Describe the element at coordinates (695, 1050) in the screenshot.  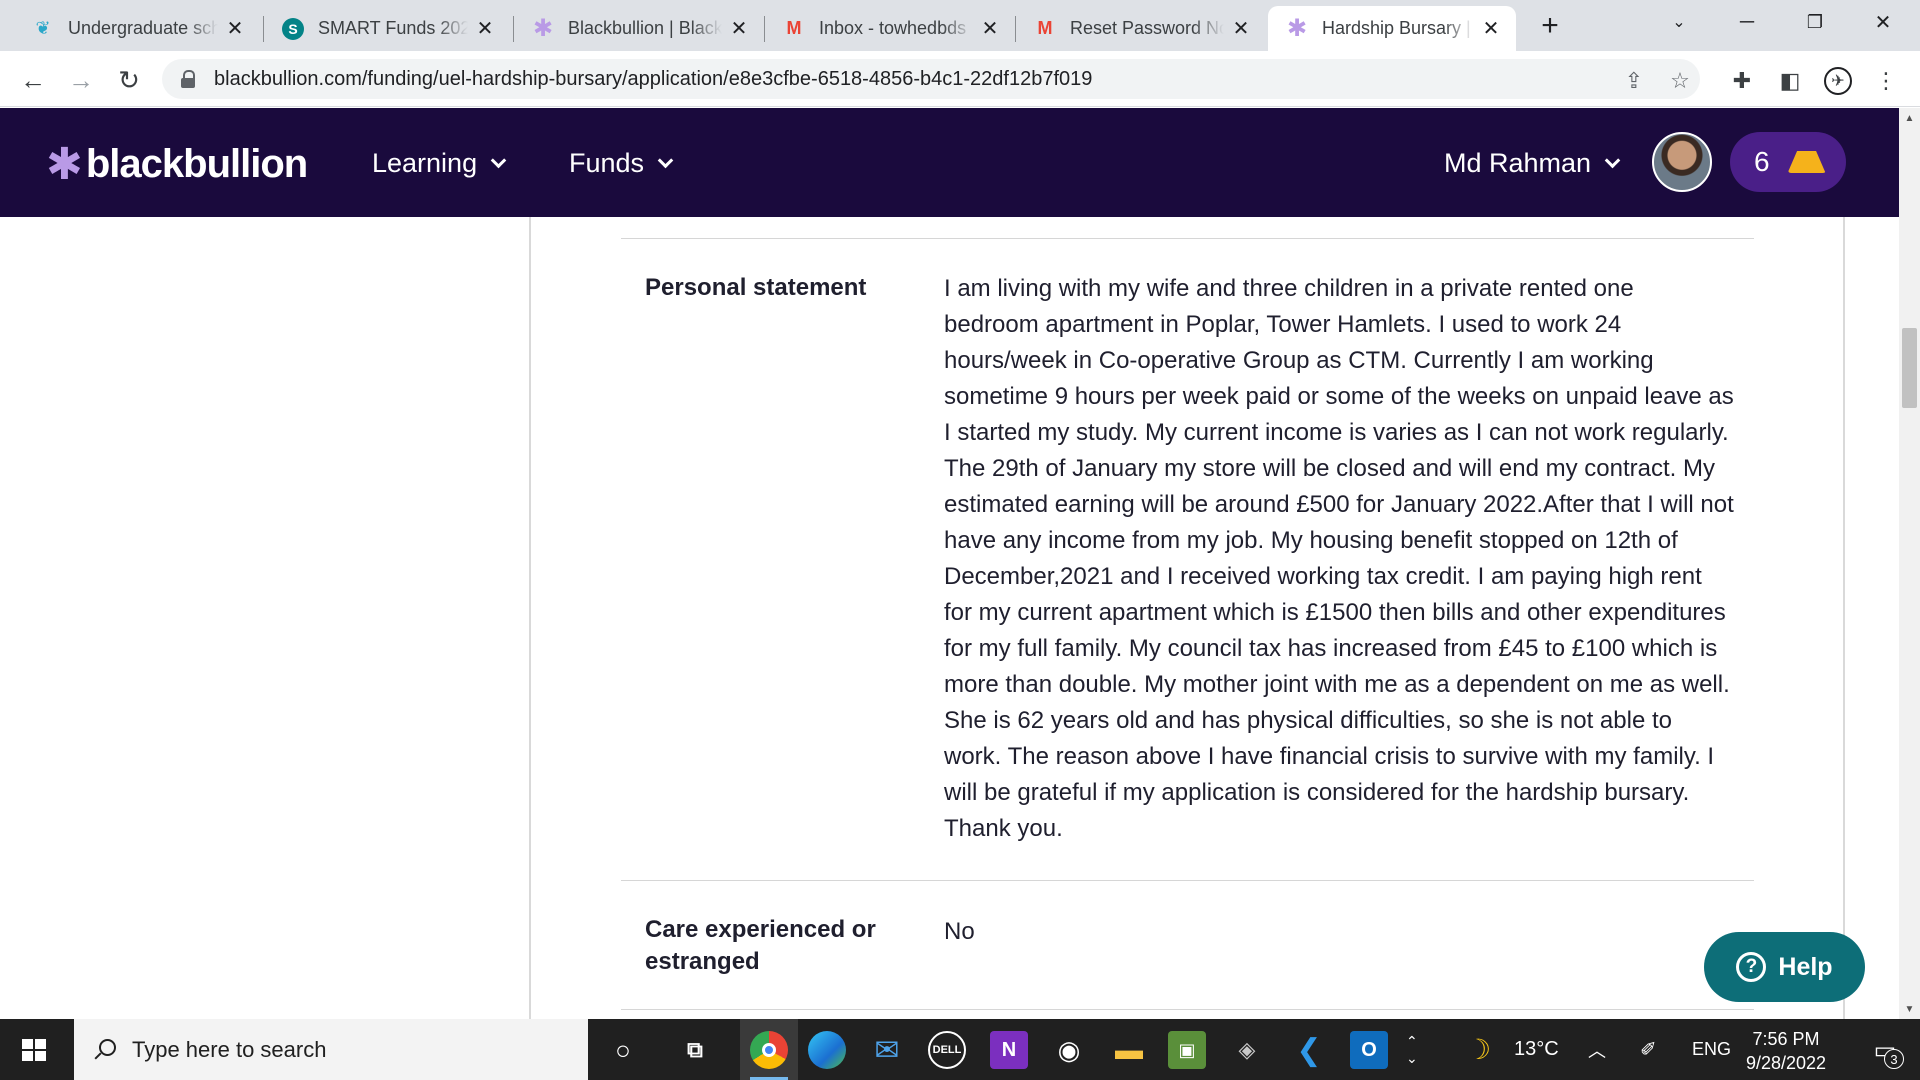
I see `task-view-icon: ⧉` at that location.